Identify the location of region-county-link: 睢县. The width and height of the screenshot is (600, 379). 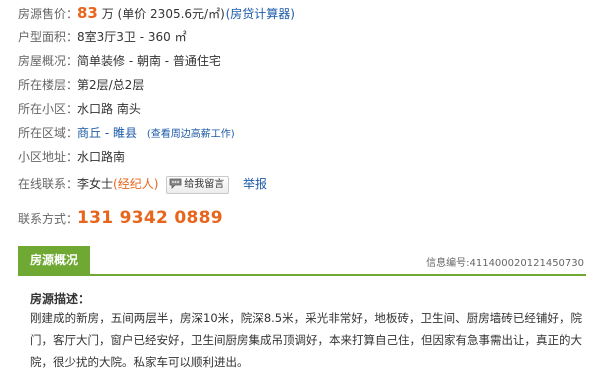
(125, 133).